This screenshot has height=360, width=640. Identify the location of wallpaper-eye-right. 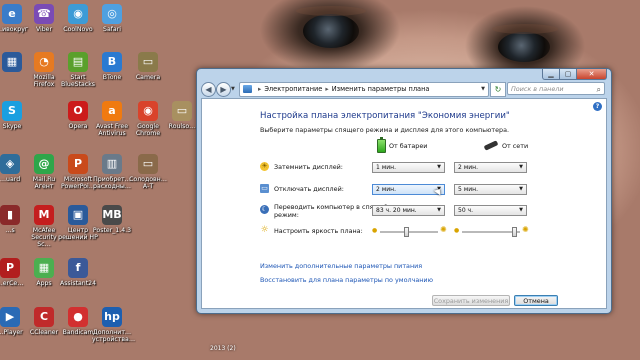
(524, 47).